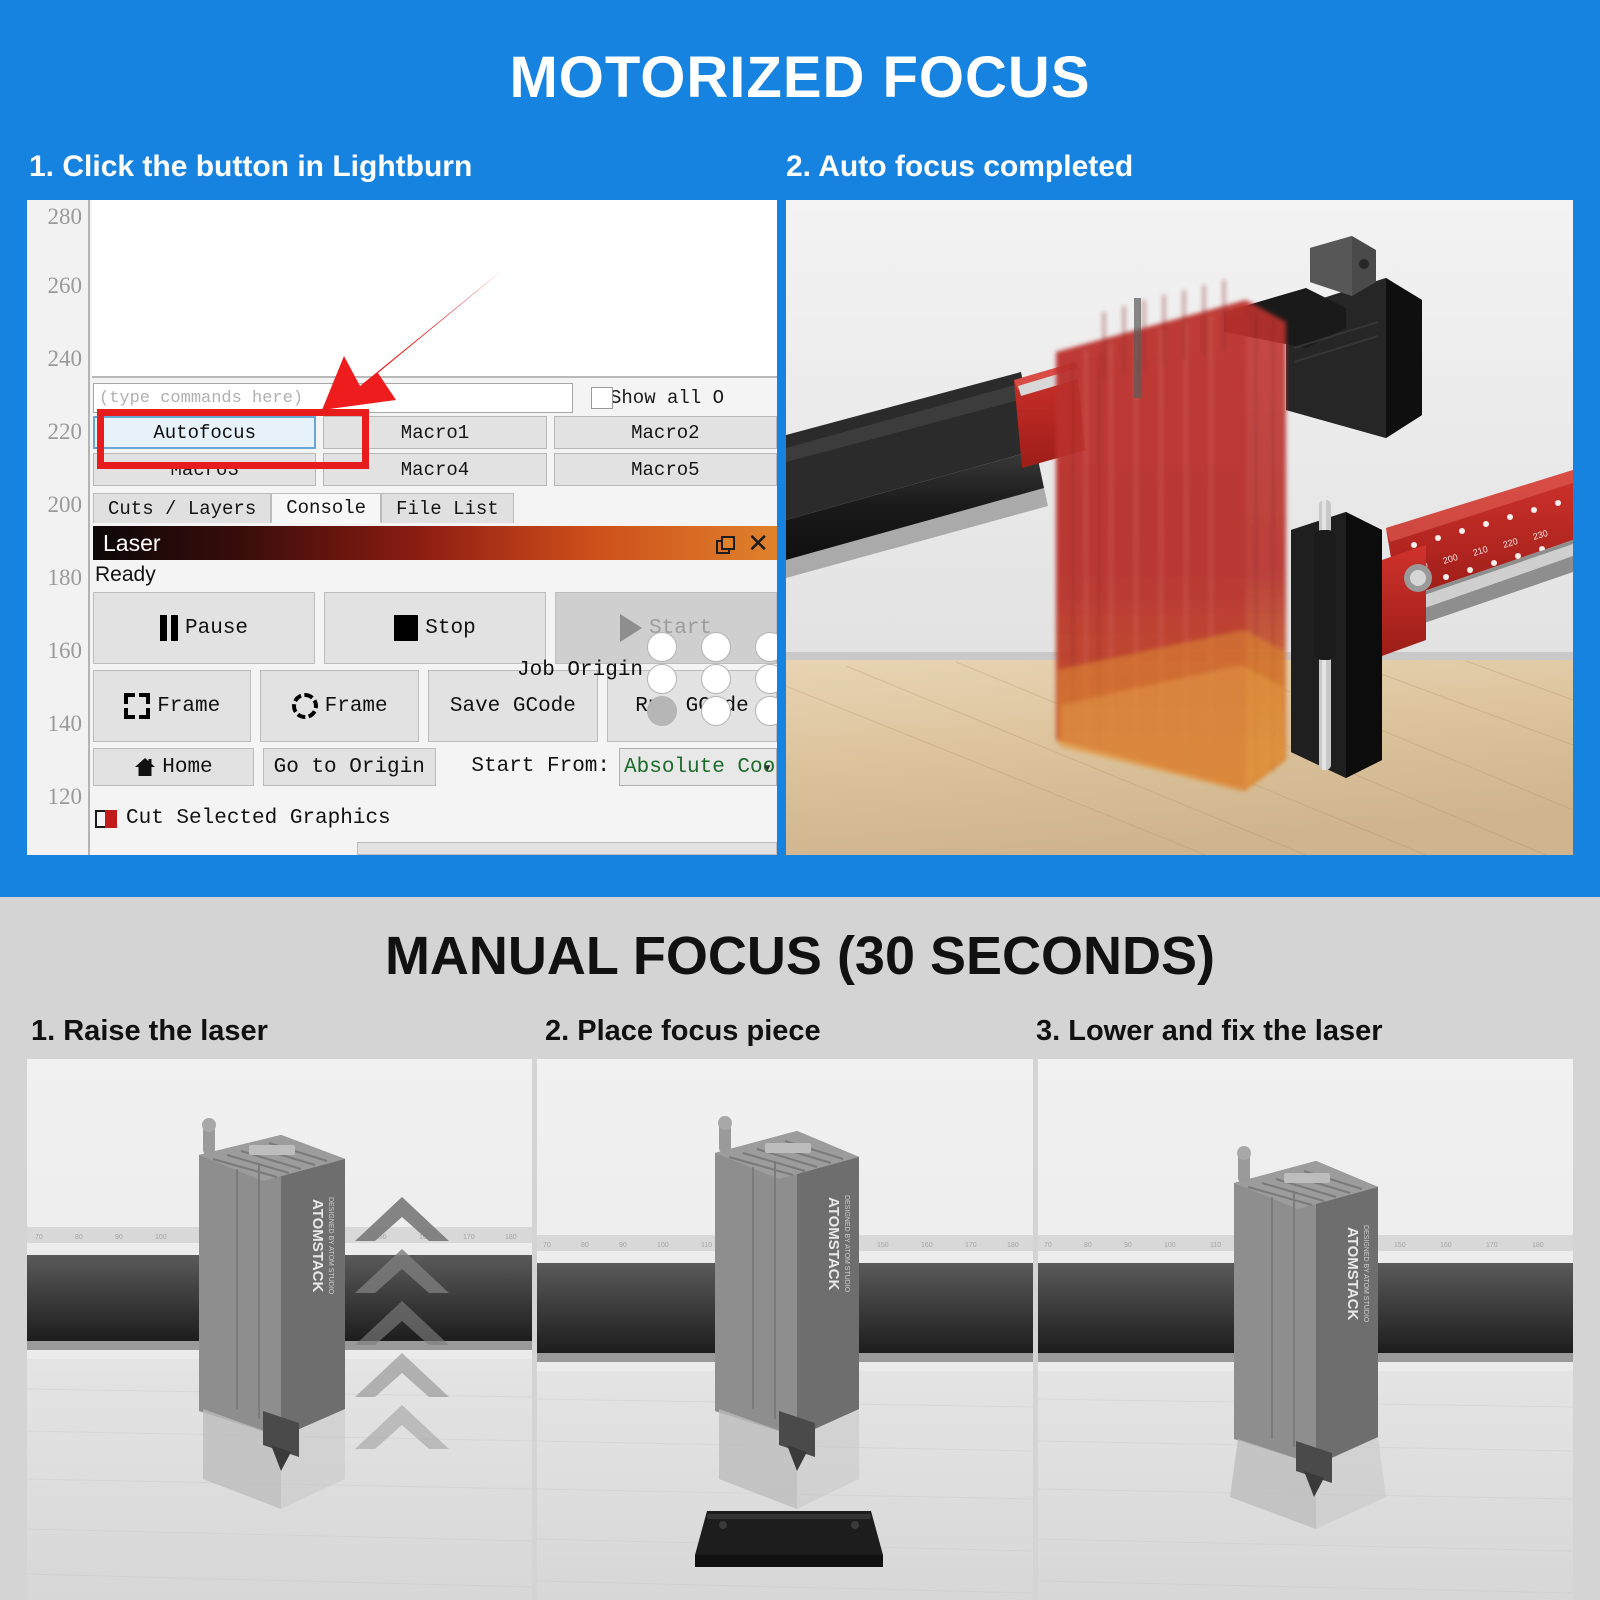  I want to click on close-icon: ✕, so click(758, 543).